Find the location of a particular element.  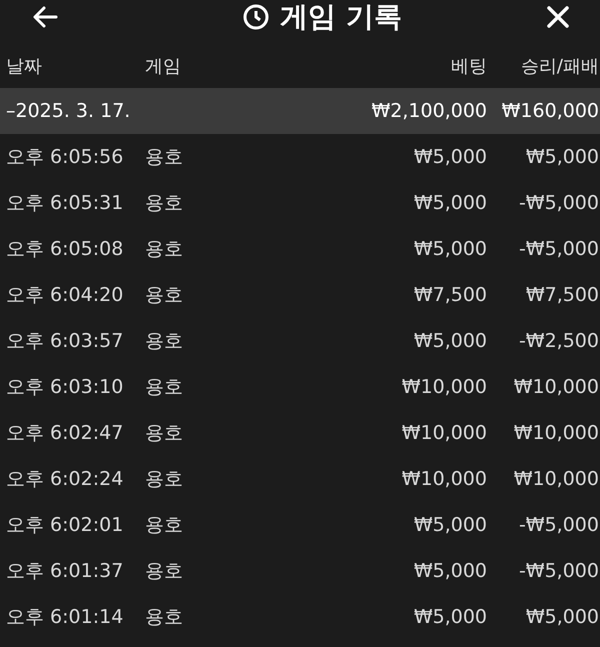

column-header: 승리/패배 is located at coordinates (559, 66).